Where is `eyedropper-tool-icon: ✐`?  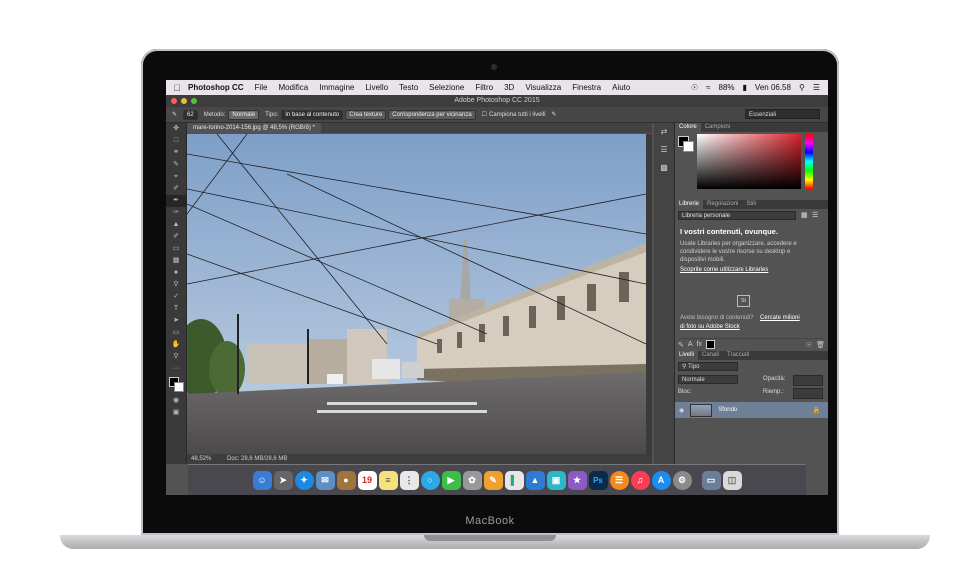
eyedropper-tool-icon: ✐ is located at coordinates (176, 189).